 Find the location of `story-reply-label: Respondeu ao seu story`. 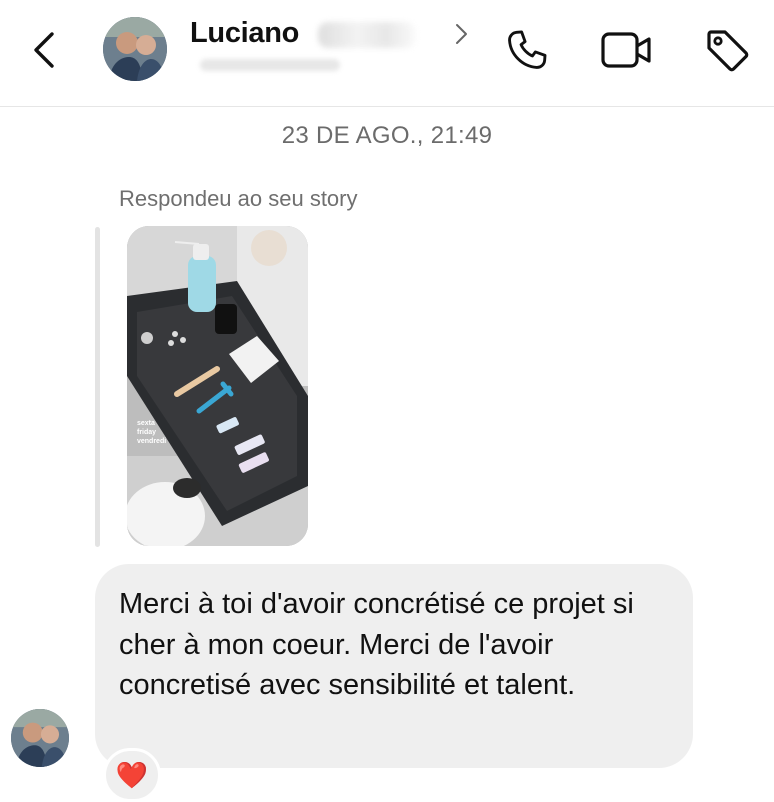

story-reply-label: Respondeu ao seu story is located at coordinates (238, 198).